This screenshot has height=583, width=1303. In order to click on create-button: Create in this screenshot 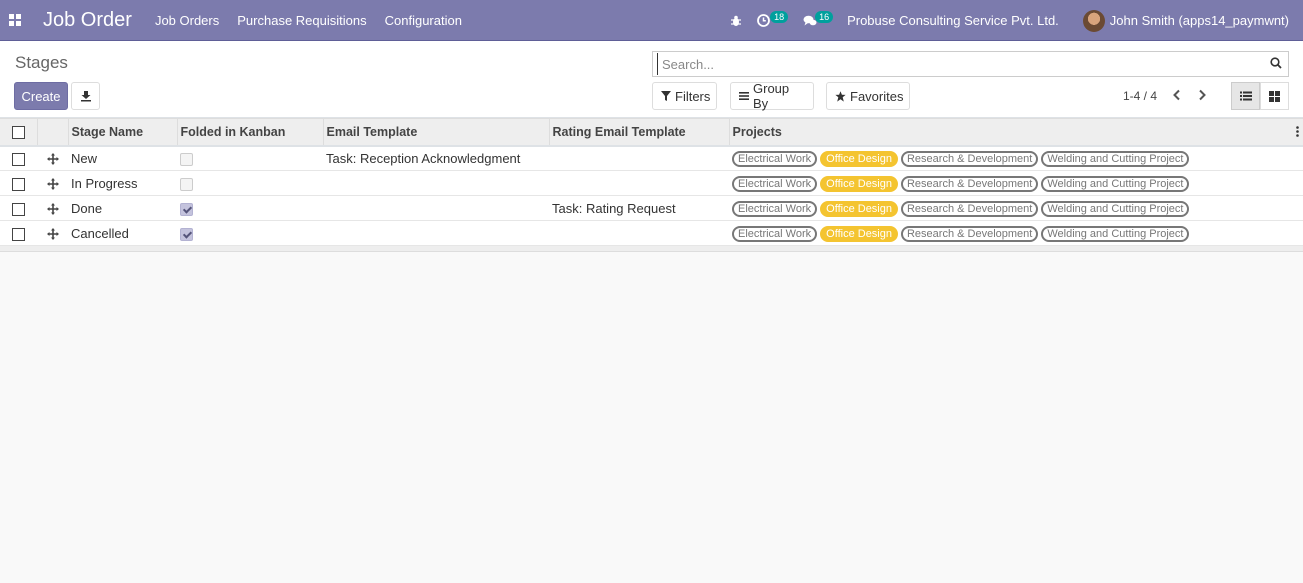, I will do `click(41, 96)`.